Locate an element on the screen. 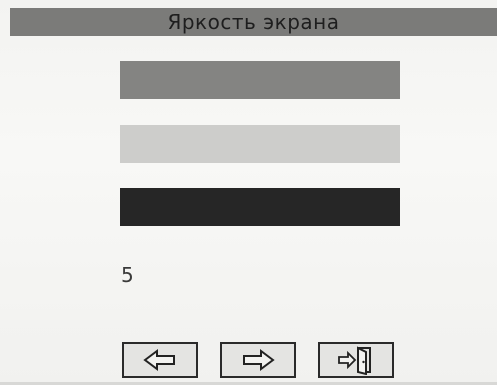  next-button is located at coordinates (258, 360).